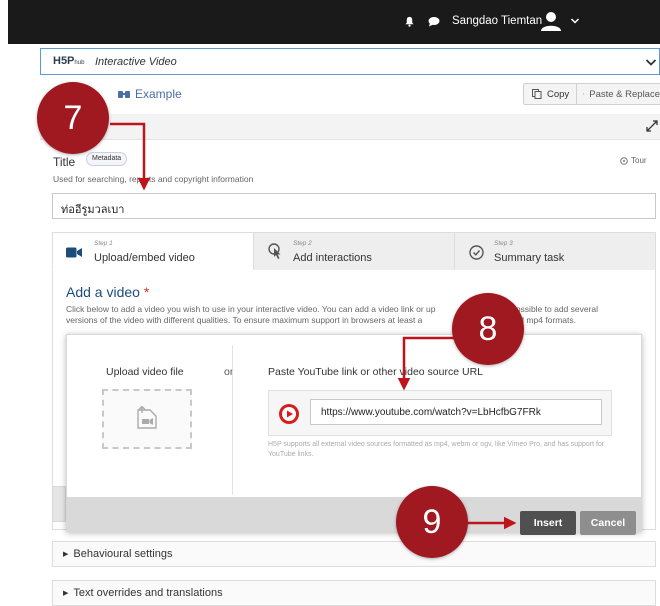 Image resolution: width=660 pixels, height=606 pixels. Describe the element at coordinates (103, 243) in the screenshot. I see `tab-step-label: Step 1` at that location.